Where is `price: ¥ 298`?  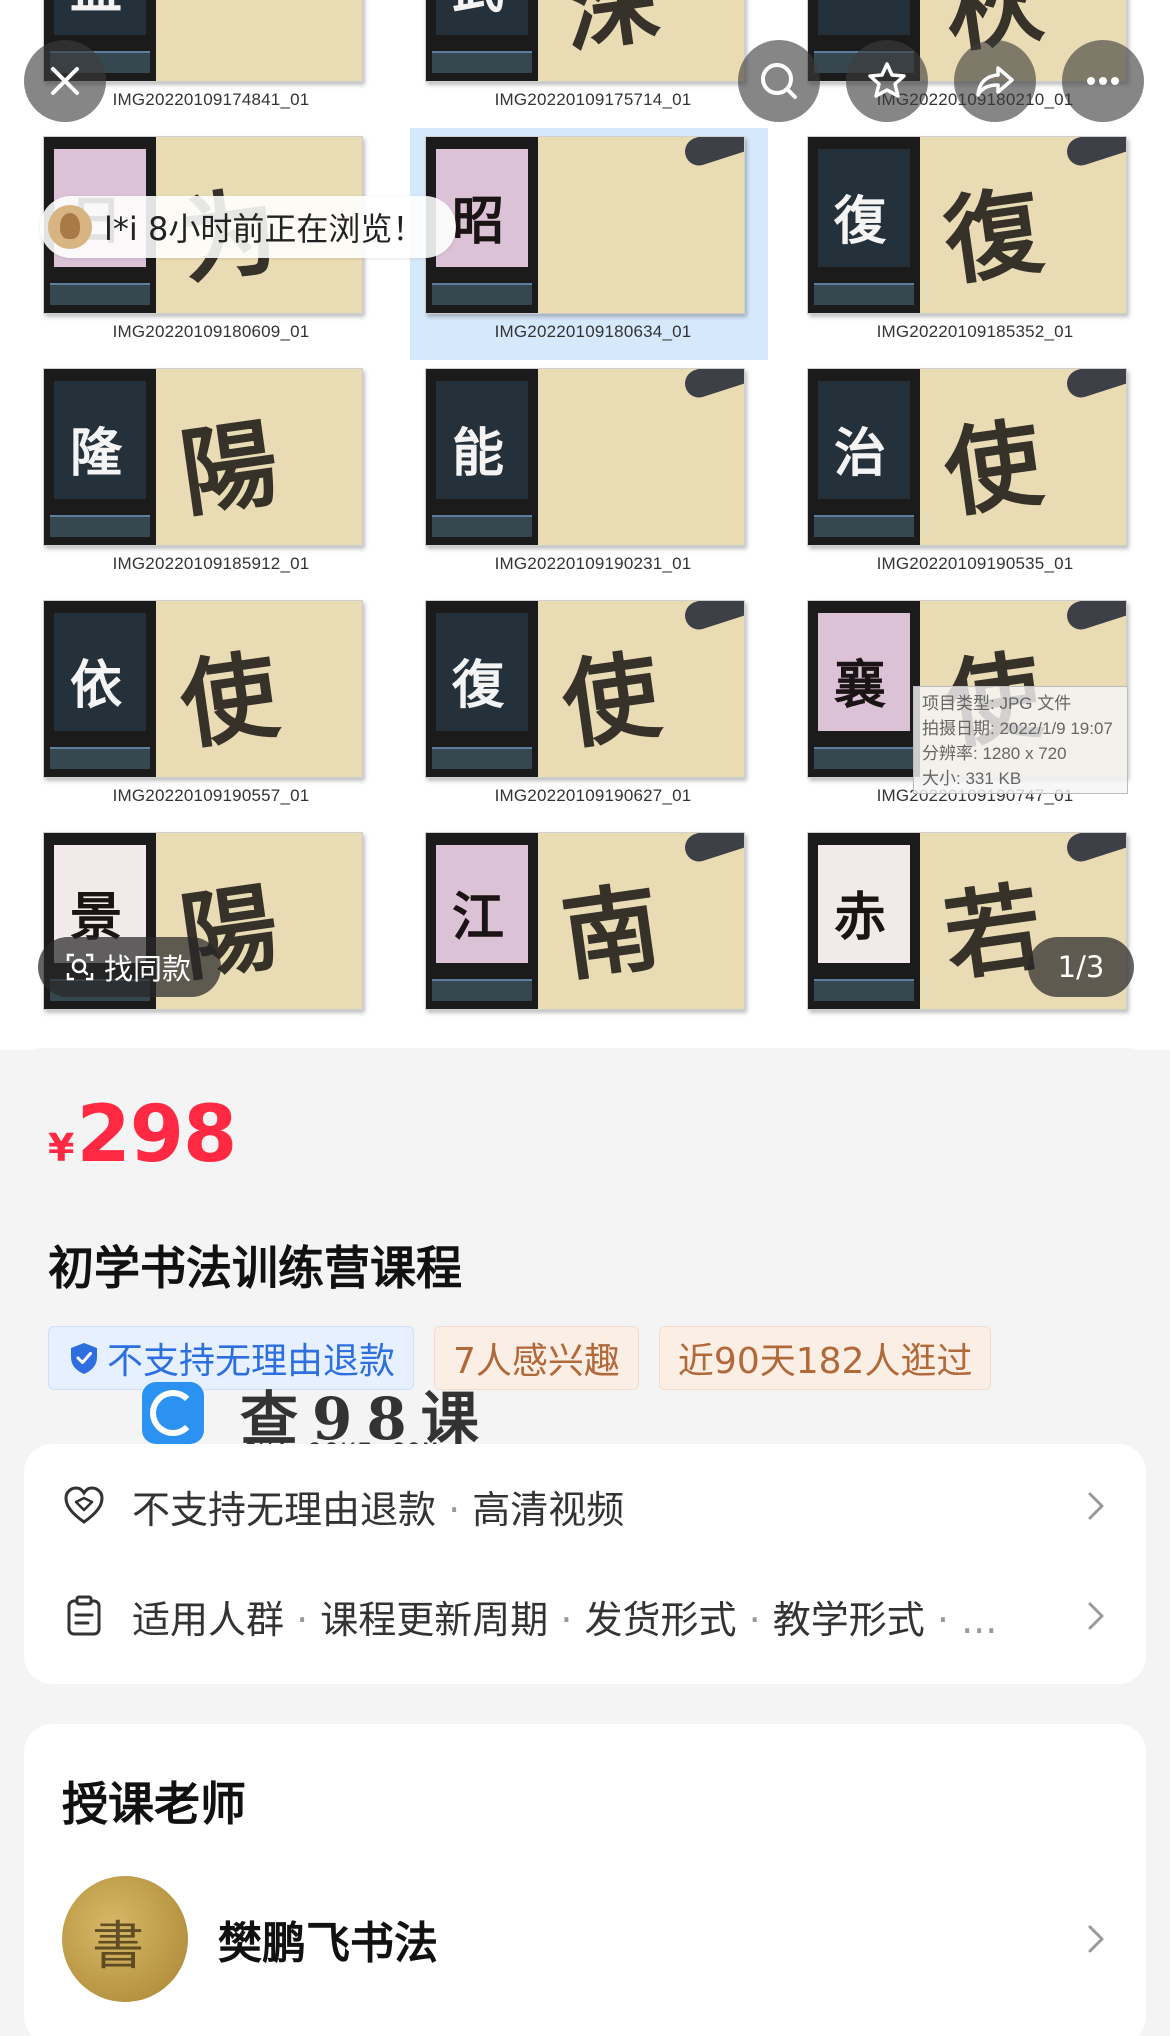 price: ¥ 298 is located at coordinates (142, 1135).